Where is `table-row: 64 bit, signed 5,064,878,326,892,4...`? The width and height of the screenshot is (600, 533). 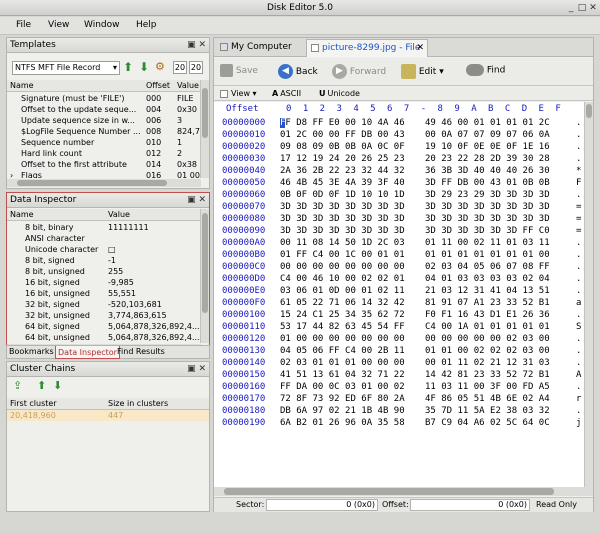 table-row: 64 bit, signed 5,064,878,326,892,4... is located at coordinates (104, 326).